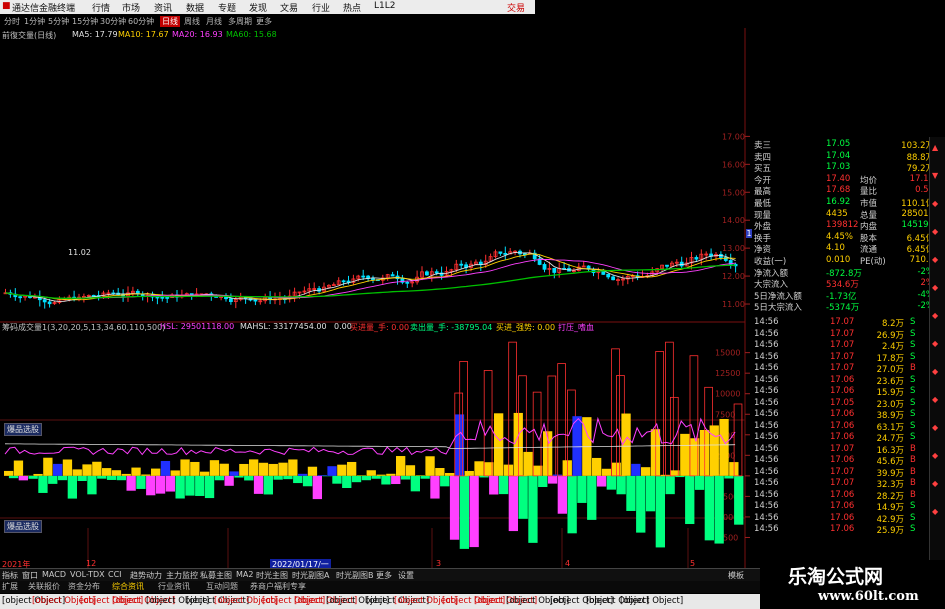 This screenshot has width=945, height=609. What do you see at coordinates (141, 21) in the screenshot?
I see `tf-tab: 60分钟` at bounding box center [141, 21].